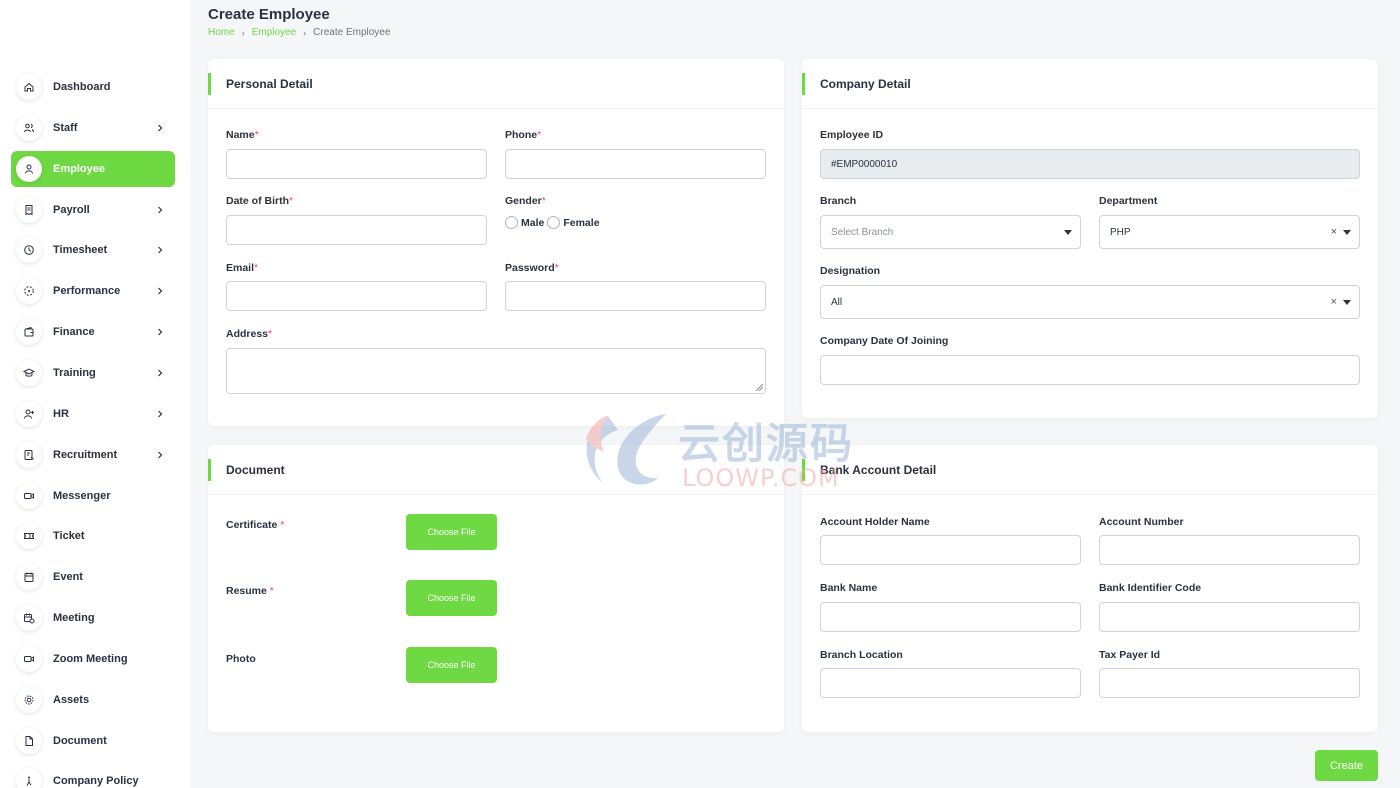 Image resolution: width=1400 pixels, height=788 pixels. Describe the element at coordinates (93, 496) in the screenshot. I see `sidebar-item-messenger: Messenger` at that location.